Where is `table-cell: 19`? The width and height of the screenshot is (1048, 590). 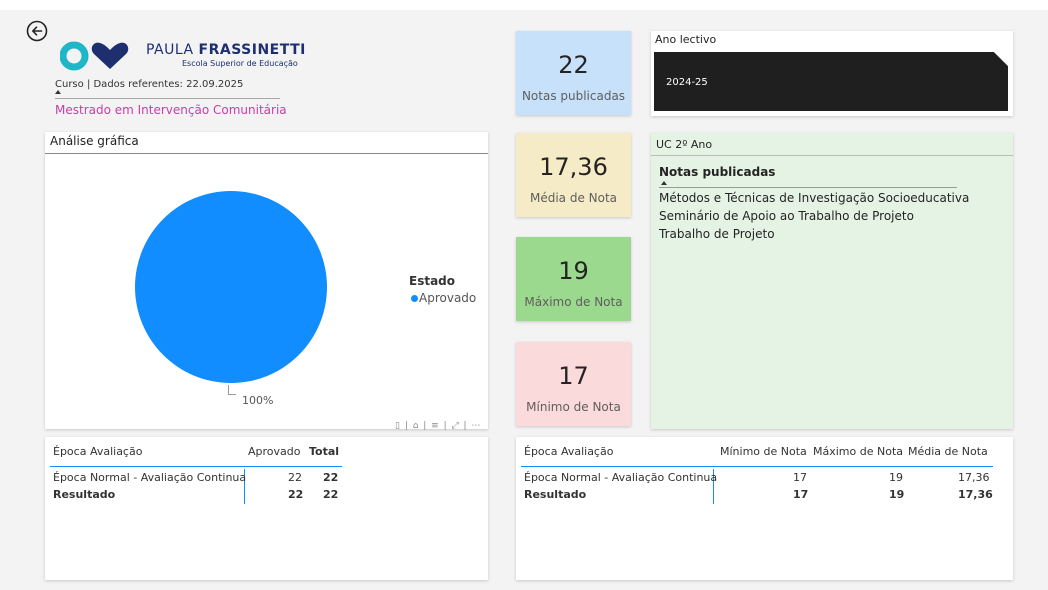
table-cell: 19 is located at coordinates (896, 477).